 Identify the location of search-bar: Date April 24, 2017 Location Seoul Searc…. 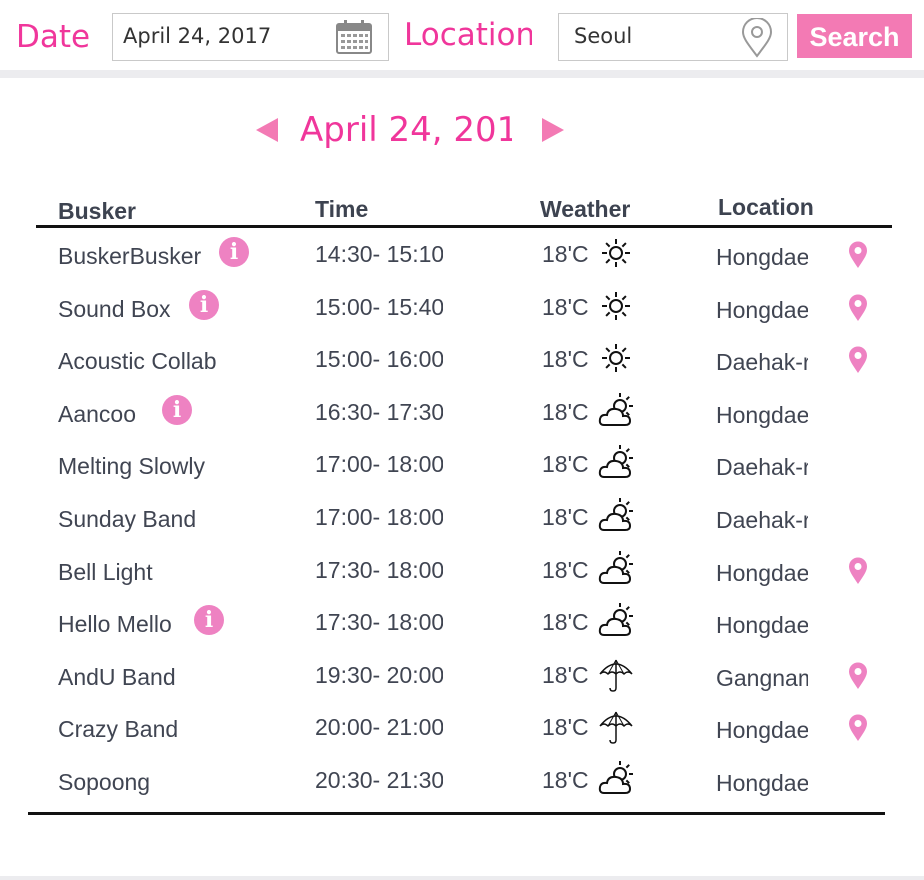
(462, 35).